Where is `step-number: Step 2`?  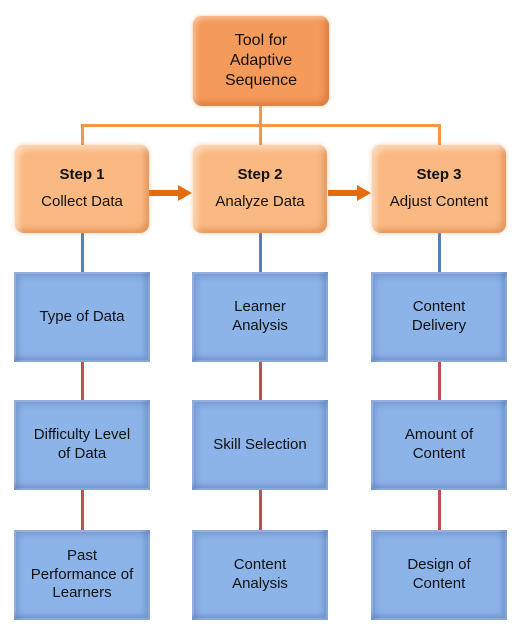 step-number: Step 2 is located at coordinates (260, 175).